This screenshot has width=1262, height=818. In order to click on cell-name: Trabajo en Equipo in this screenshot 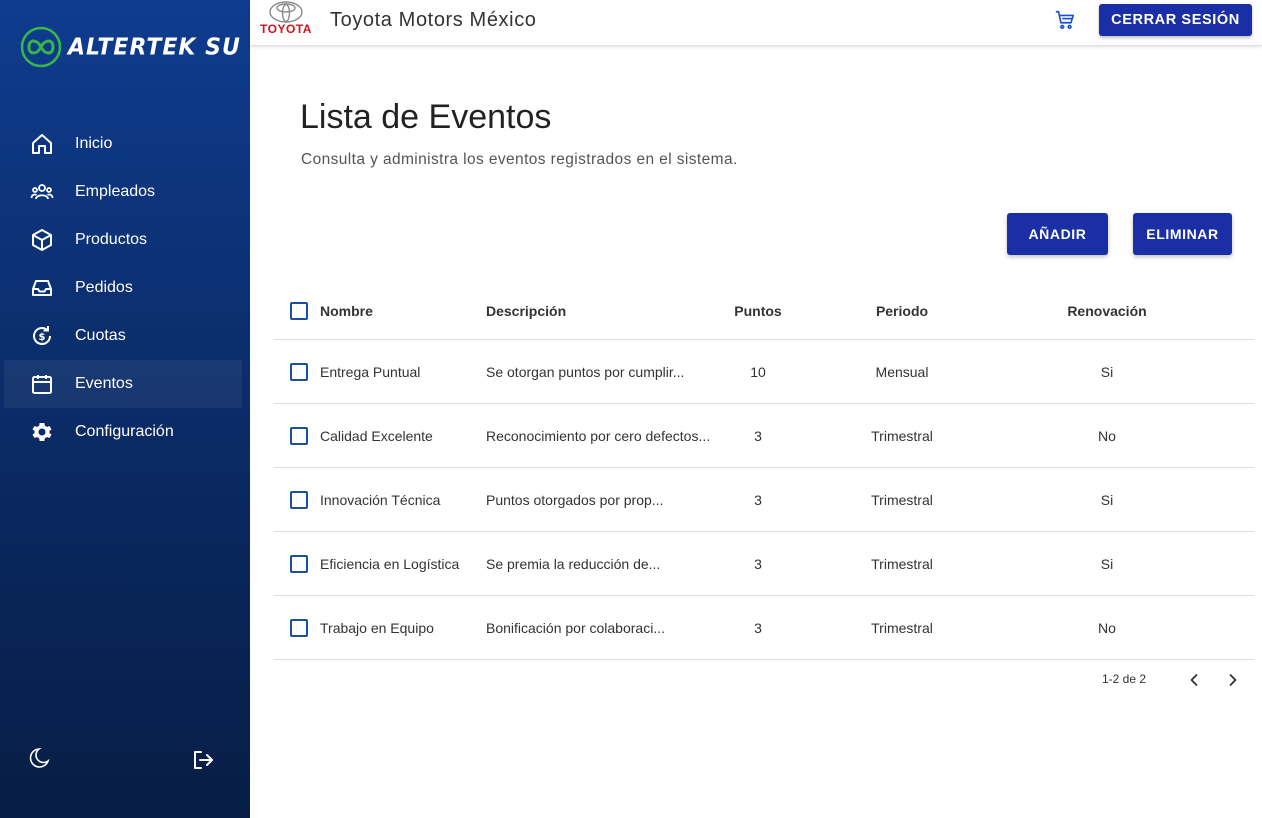, I will do `click(377, 627)`.